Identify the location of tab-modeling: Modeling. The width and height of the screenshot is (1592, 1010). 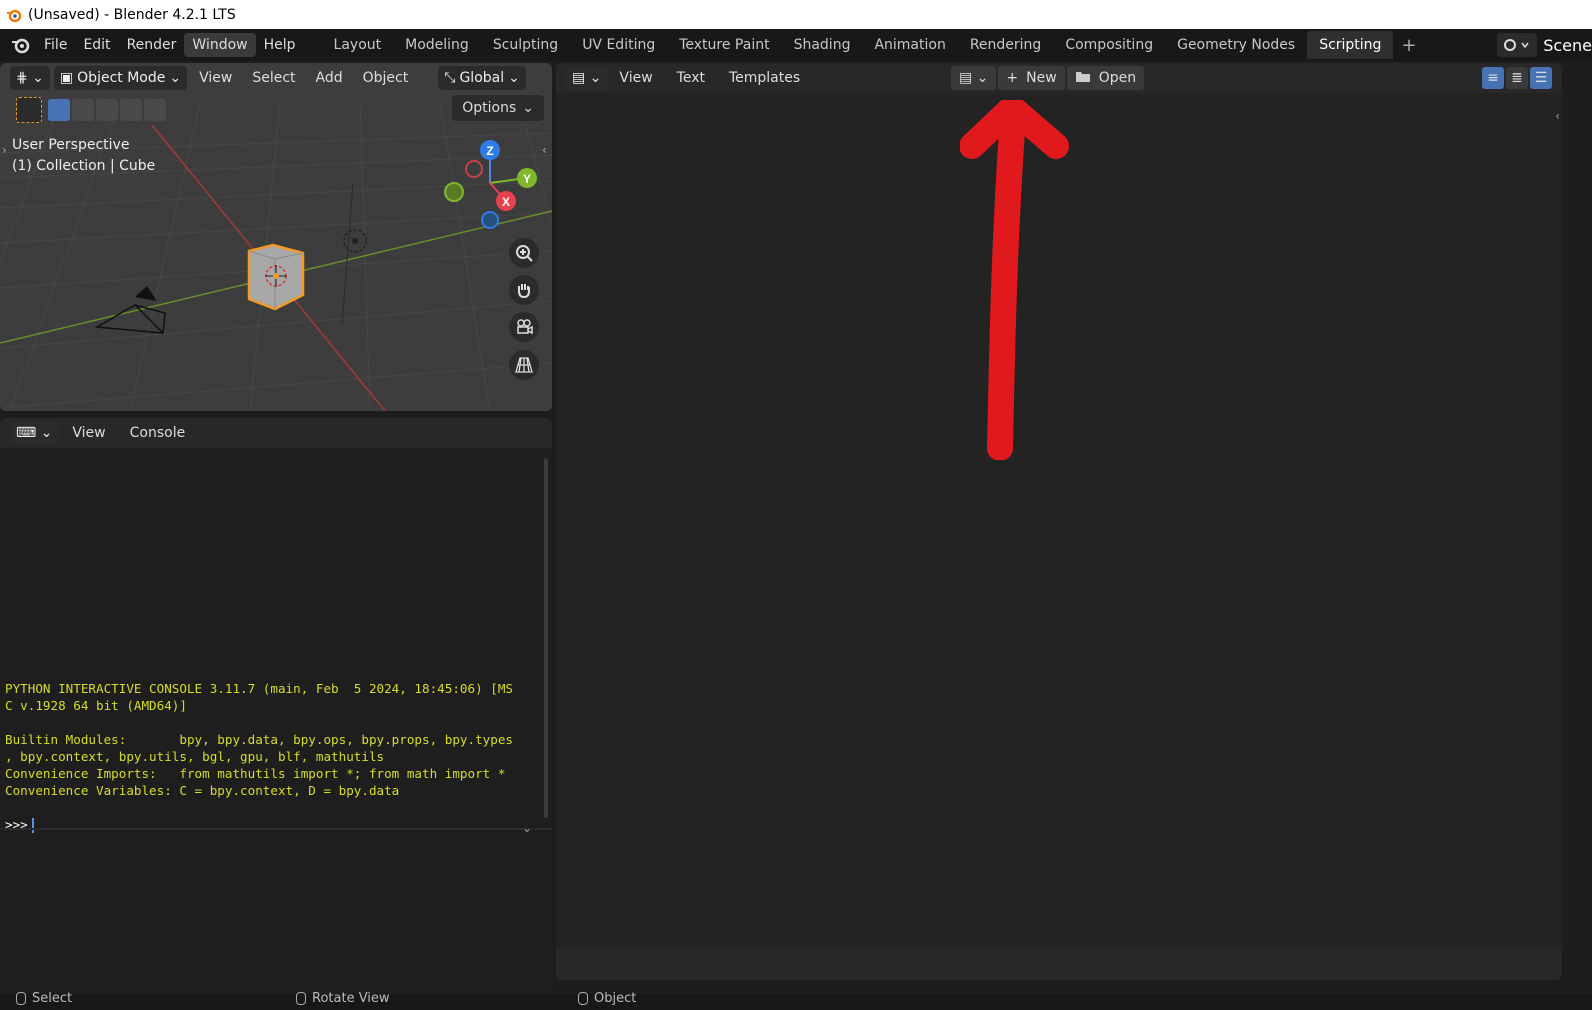
(437, 45).